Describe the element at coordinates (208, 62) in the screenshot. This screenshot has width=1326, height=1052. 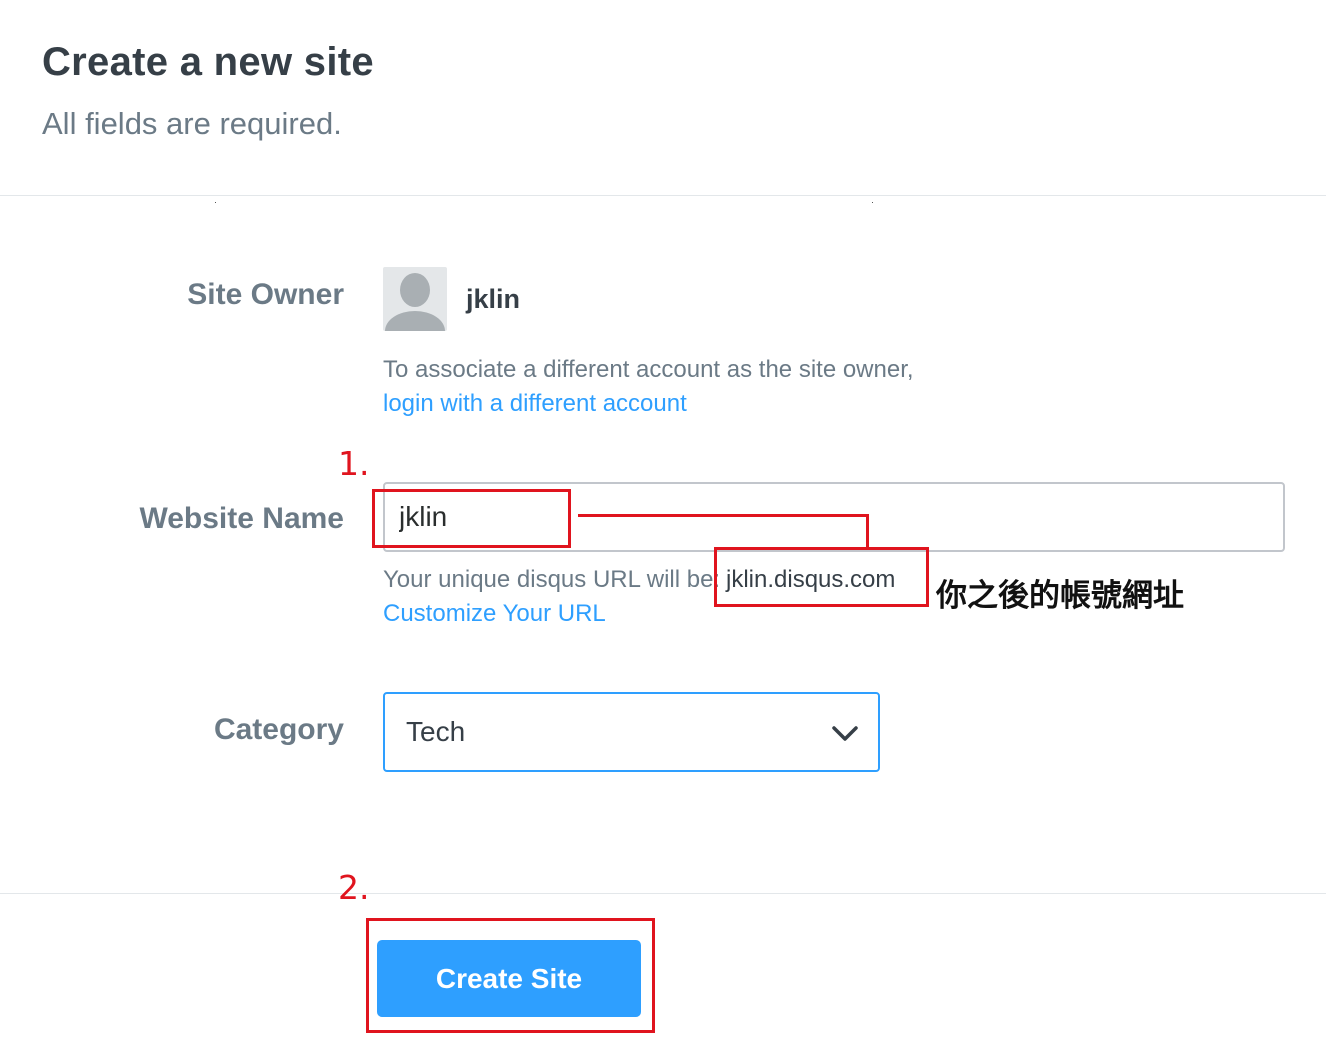
I see `page-title: Create a new site` at that location.